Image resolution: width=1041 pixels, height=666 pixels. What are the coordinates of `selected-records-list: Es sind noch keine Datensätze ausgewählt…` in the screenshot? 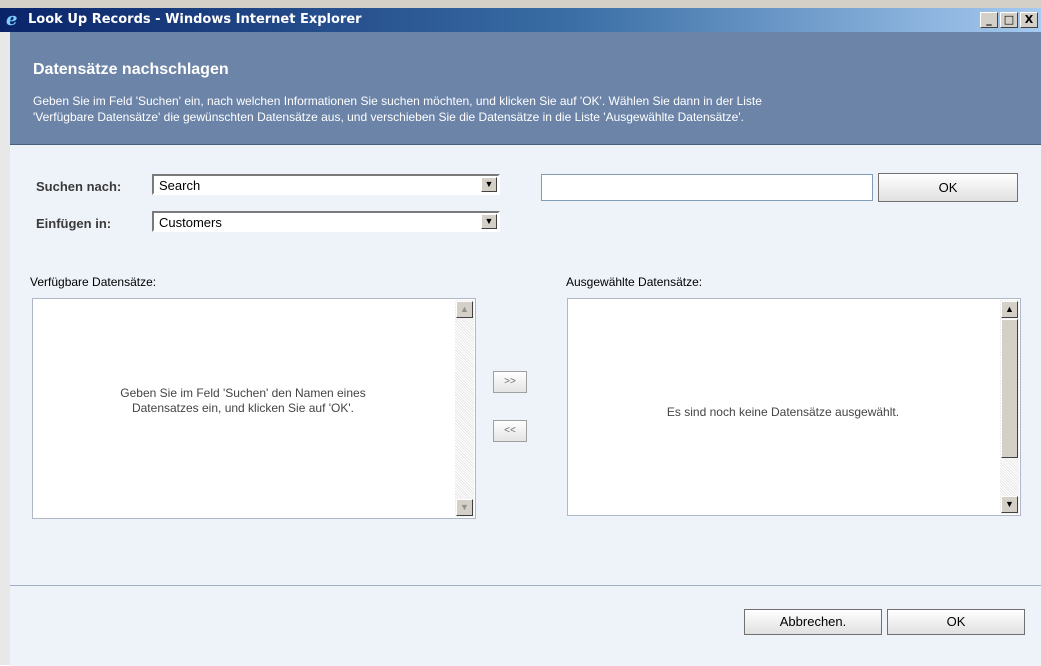 It's located at (794, 407).